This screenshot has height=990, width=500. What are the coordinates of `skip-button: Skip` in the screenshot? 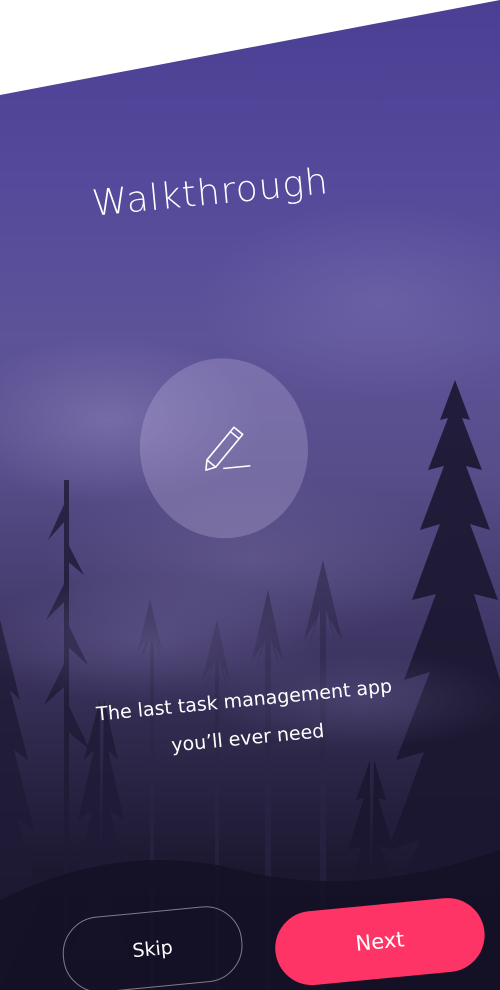 It's located at (152, 946).